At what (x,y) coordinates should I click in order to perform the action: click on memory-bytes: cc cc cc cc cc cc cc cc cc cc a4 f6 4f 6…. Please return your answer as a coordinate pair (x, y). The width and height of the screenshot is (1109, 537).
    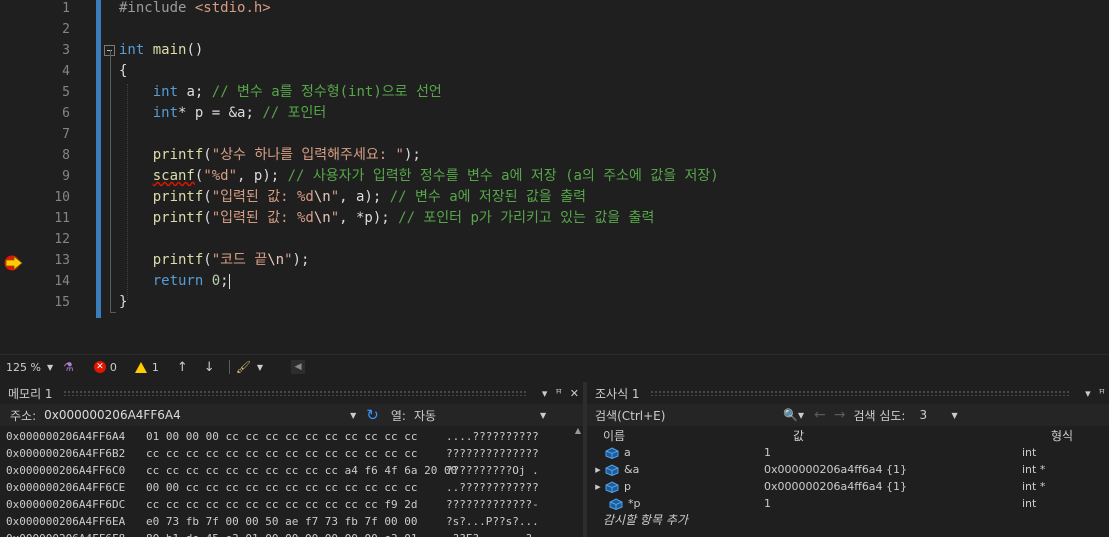
    Looking at the image, I should click on (302, 470).